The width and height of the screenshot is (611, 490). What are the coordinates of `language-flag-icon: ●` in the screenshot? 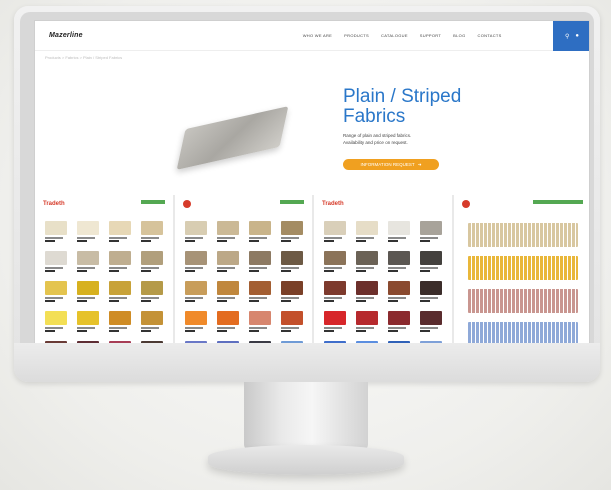 It's located at (577, 36).